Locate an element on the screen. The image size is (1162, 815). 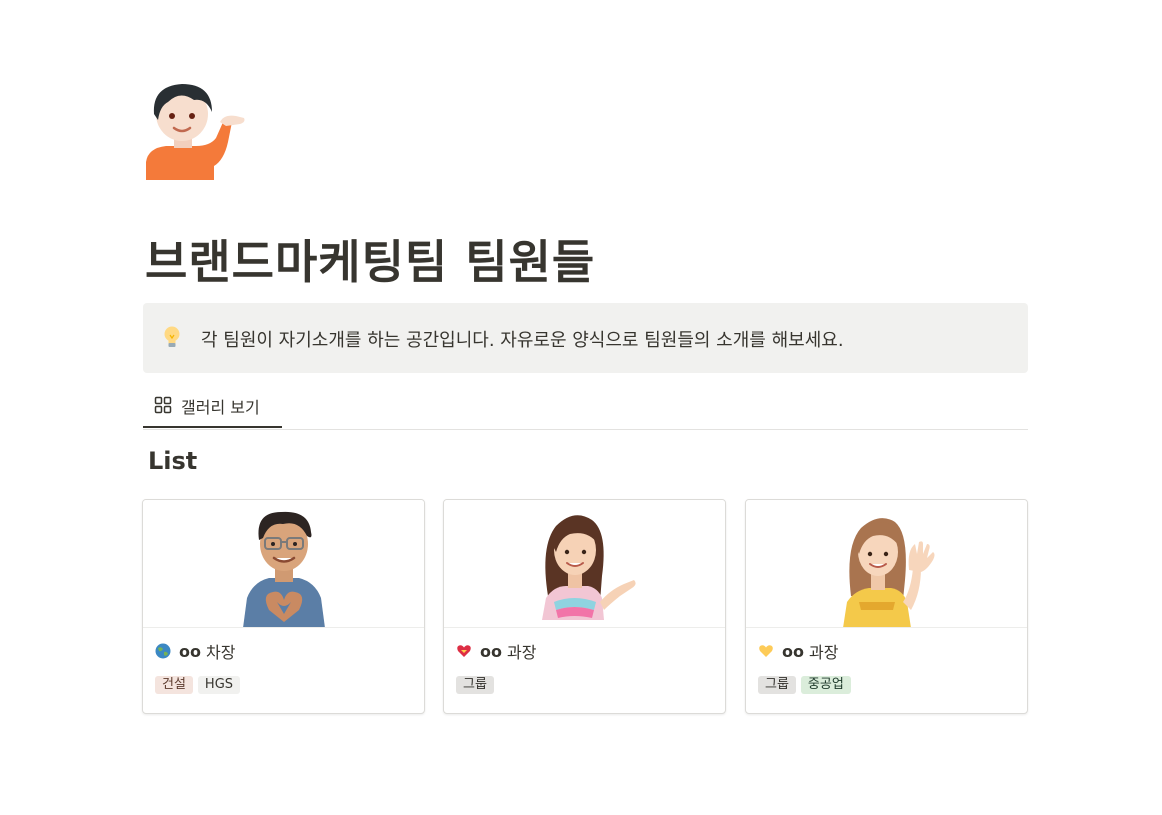
gallery-section-title: List is located at coordinates (173, 461).